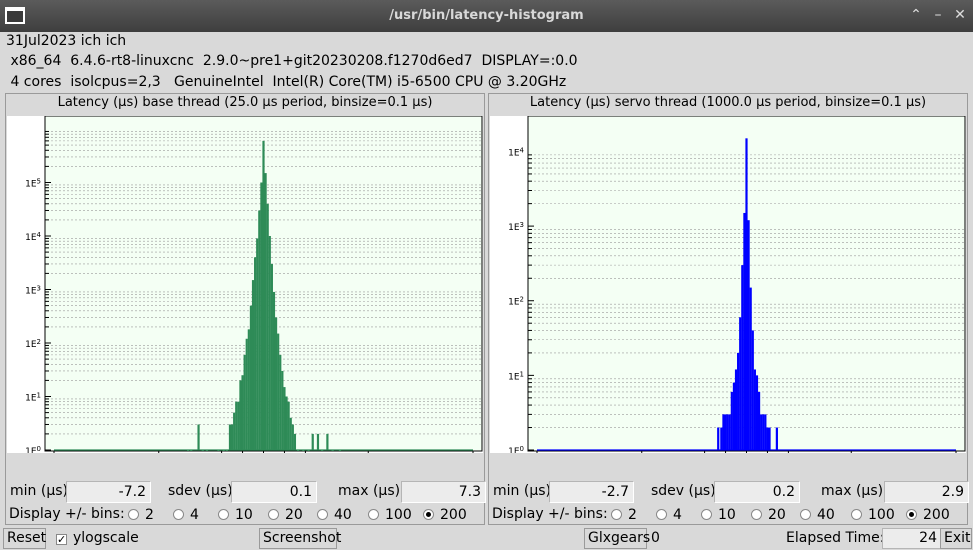  Describe the element at coordinates (33, 449) in the screenshot. I see `y-tick-label: 1E0` at that location.